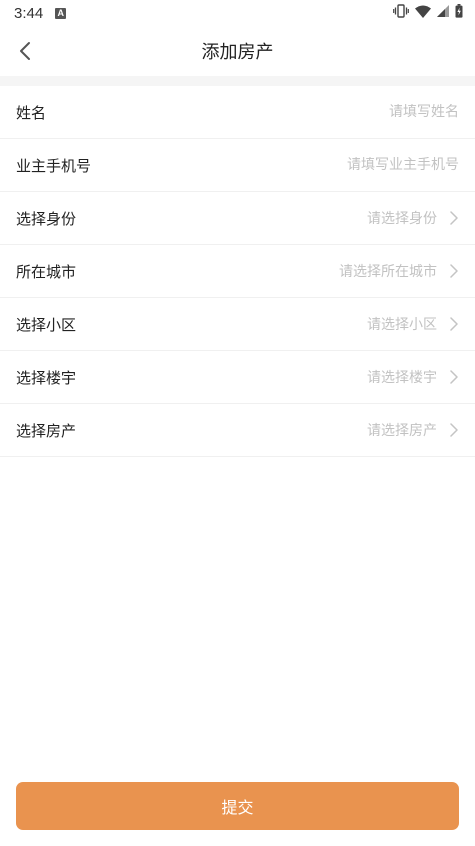  Describe the element at coordinates (388, 272) in the screenshot. I see `city-placeholder: 请选择所在城市` at that location.